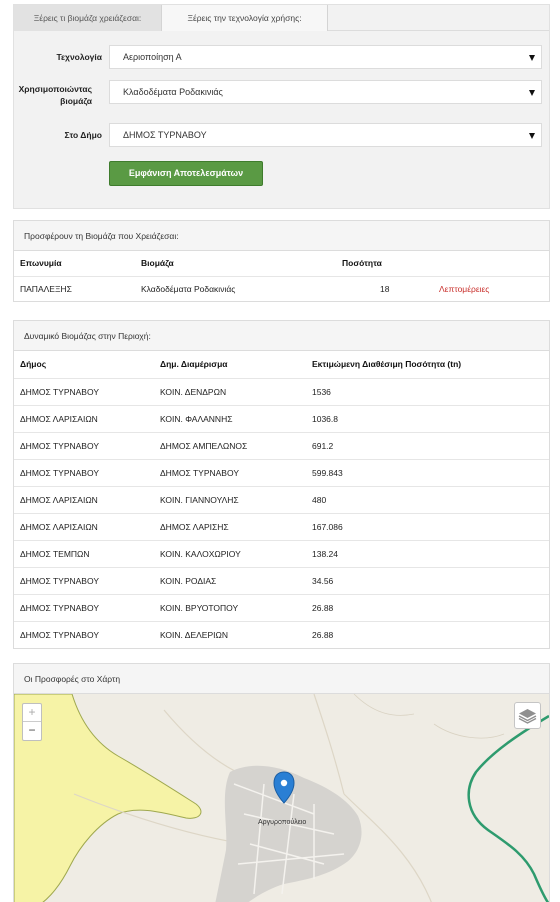 The image size is (560, 902). What do you see at coordinates (199, 608) in the screenshot?
I see `district-cell: ΚΟΙΝ. ΒΡΥΟΤΟΠΟΥ` at bounding box center [199, 608].